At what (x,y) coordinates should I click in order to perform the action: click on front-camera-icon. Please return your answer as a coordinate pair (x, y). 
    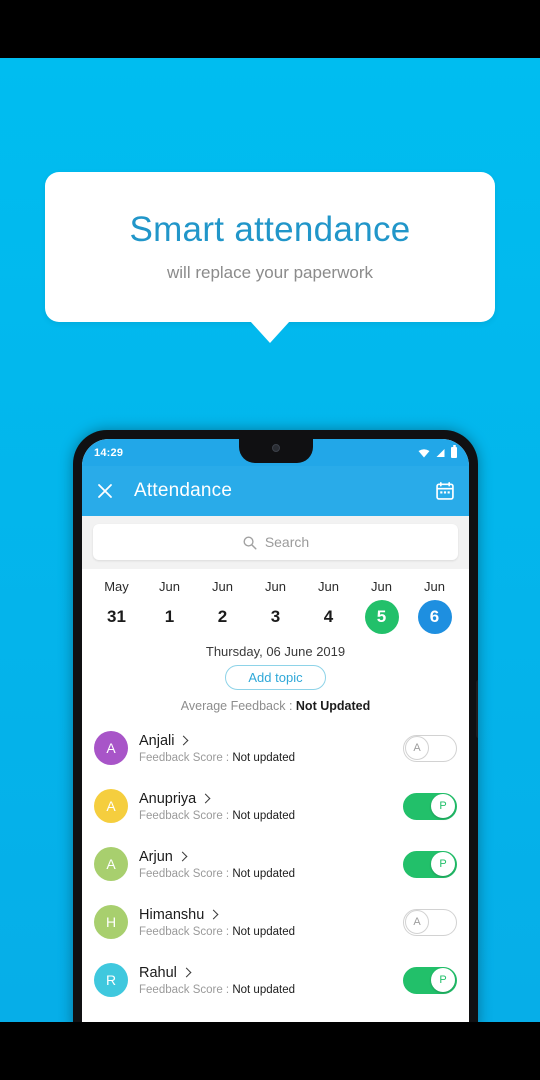
    Looking at the image, I should click on (275, 448).